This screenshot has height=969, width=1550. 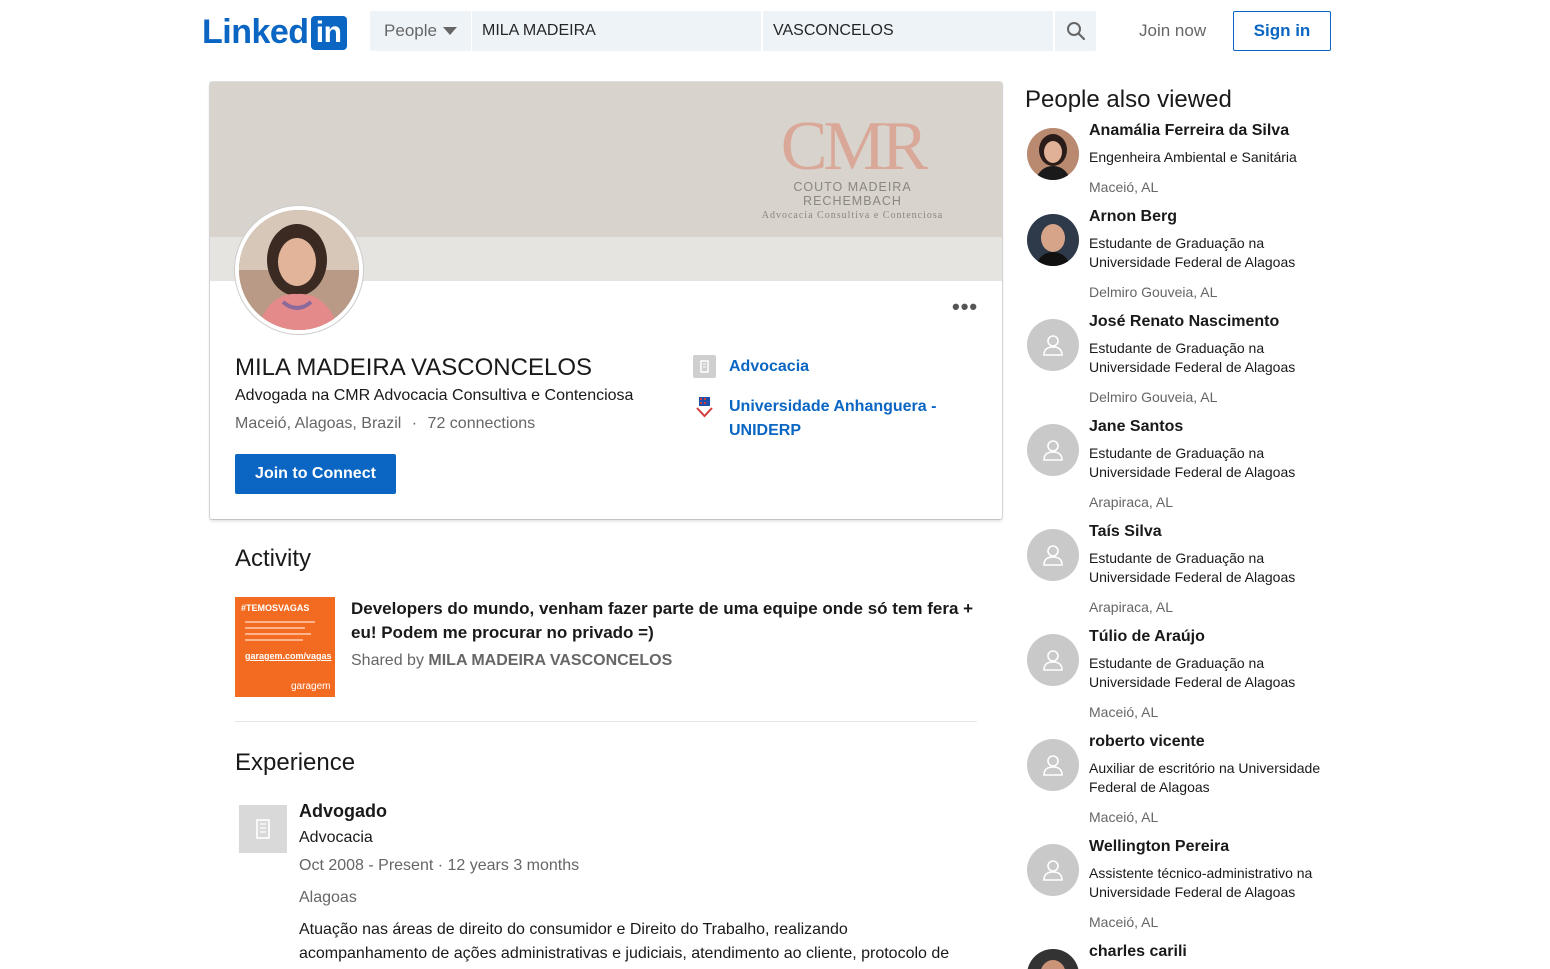 I want to click on school-link: Universidade Anhanguera - UNIDERP, so click(x=816, y=419).